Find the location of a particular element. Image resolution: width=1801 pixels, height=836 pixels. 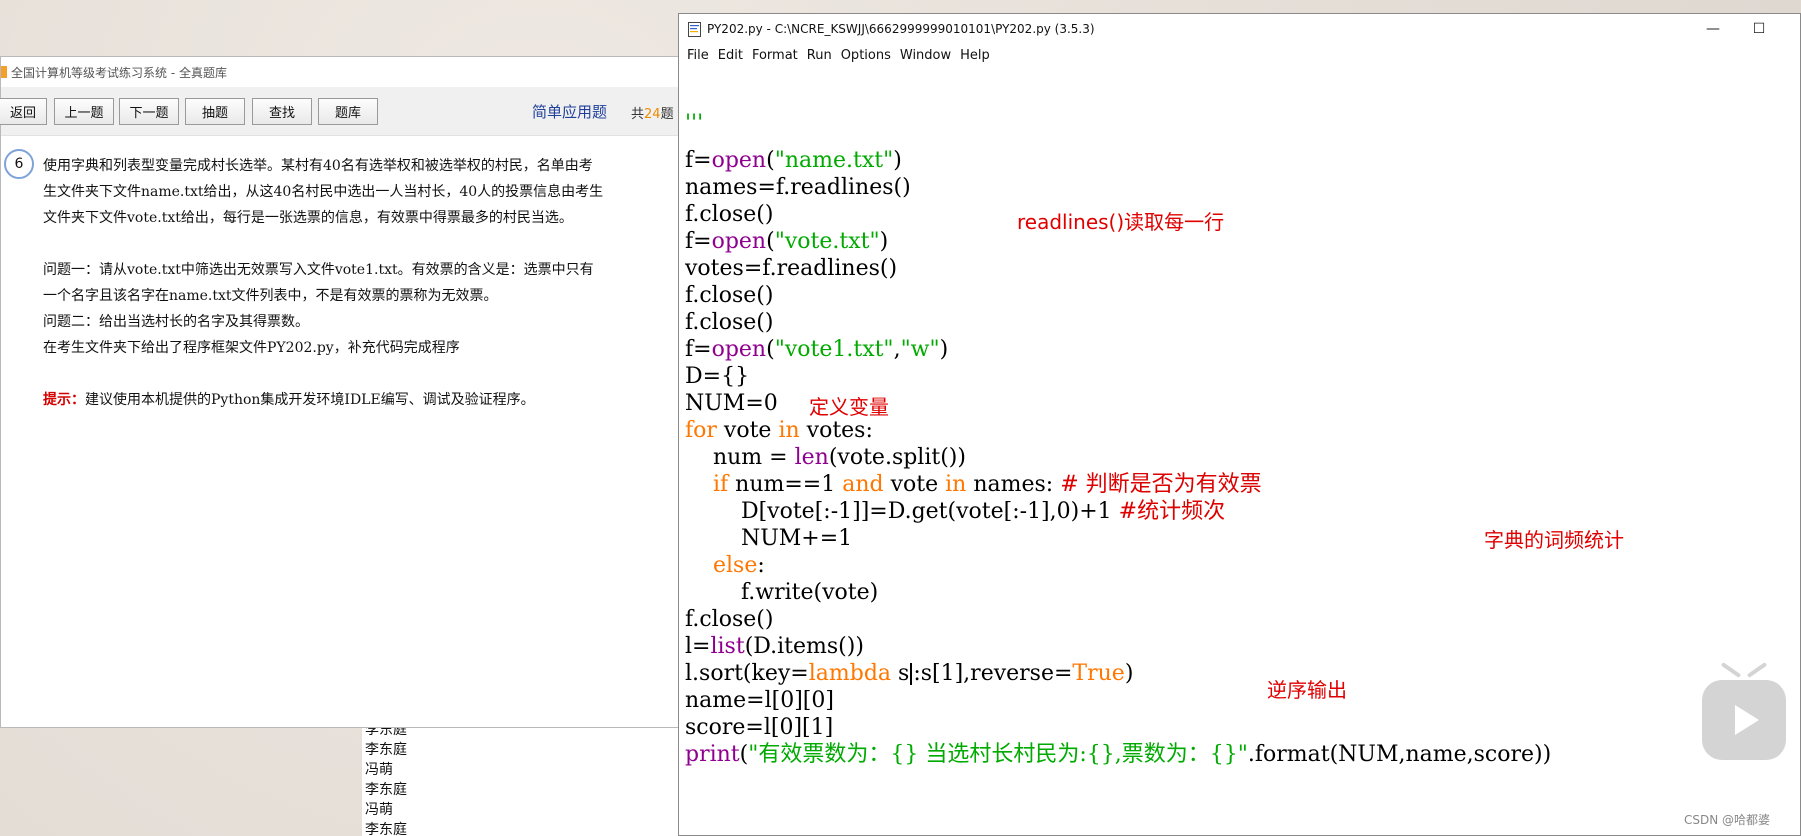

background-name-list: 李东庭 李东庭 冯萌 李东庭 冯萌 李东庭 is located at coordinates (522, 778).